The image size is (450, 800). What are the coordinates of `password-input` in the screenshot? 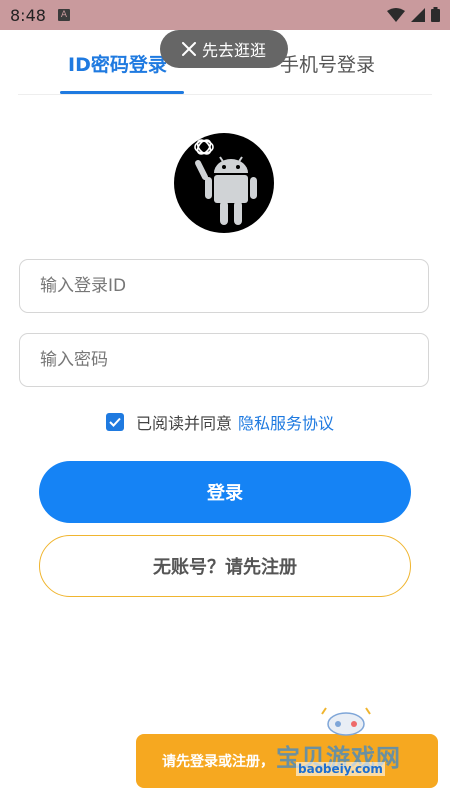 It's located at (224, 360).